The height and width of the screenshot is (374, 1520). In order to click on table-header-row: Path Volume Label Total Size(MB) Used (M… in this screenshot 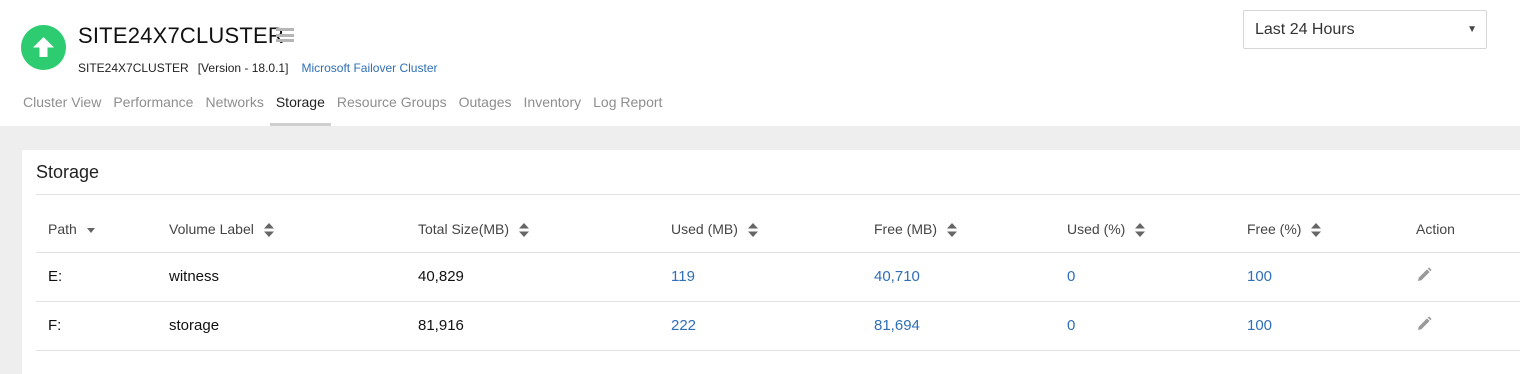, I will do `click(778, 230)`.